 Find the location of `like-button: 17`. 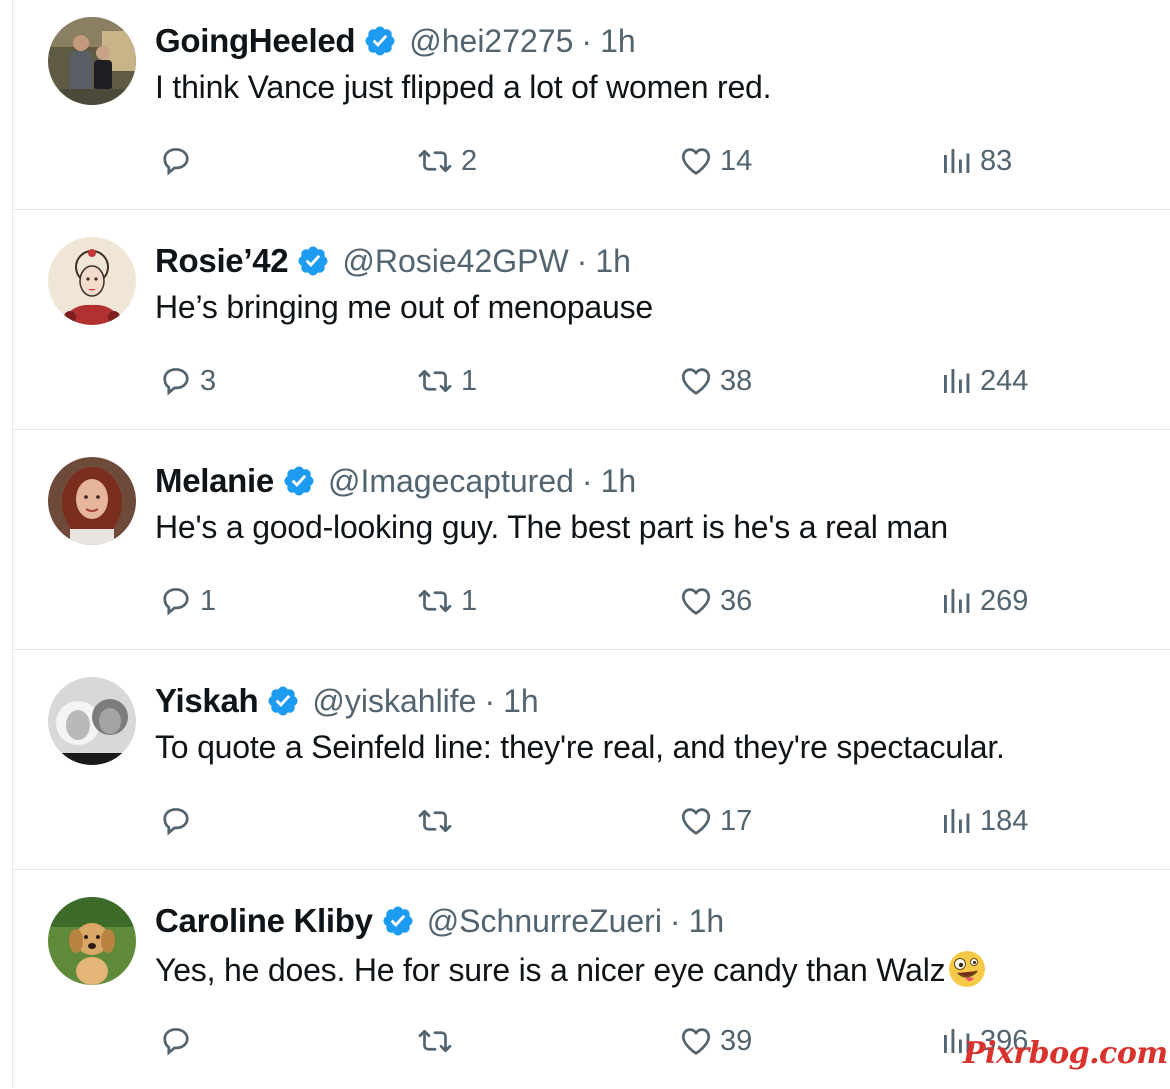

like-button: 17 is located at coordinates (715, 821).